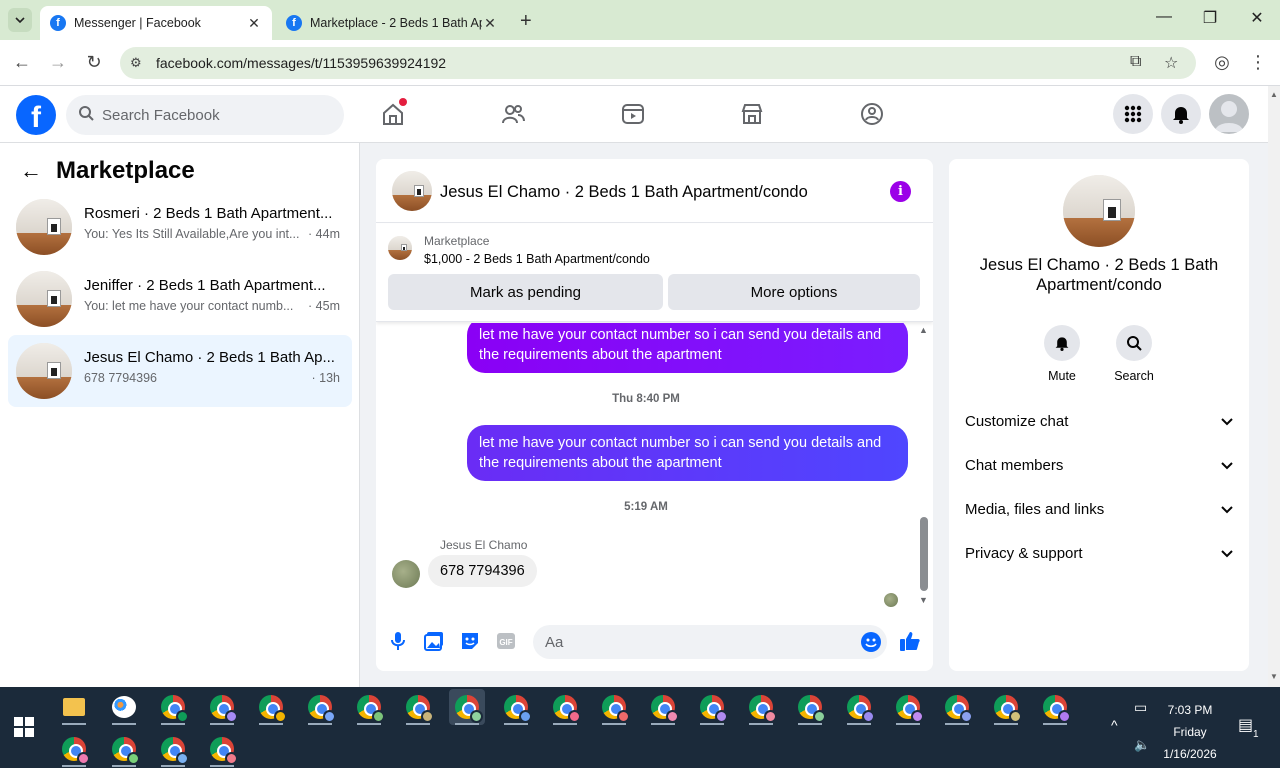  Describe the element at coordinates (205, 115) in the screenshot. I see `facebook-search-input: Search Facebook` at that location.